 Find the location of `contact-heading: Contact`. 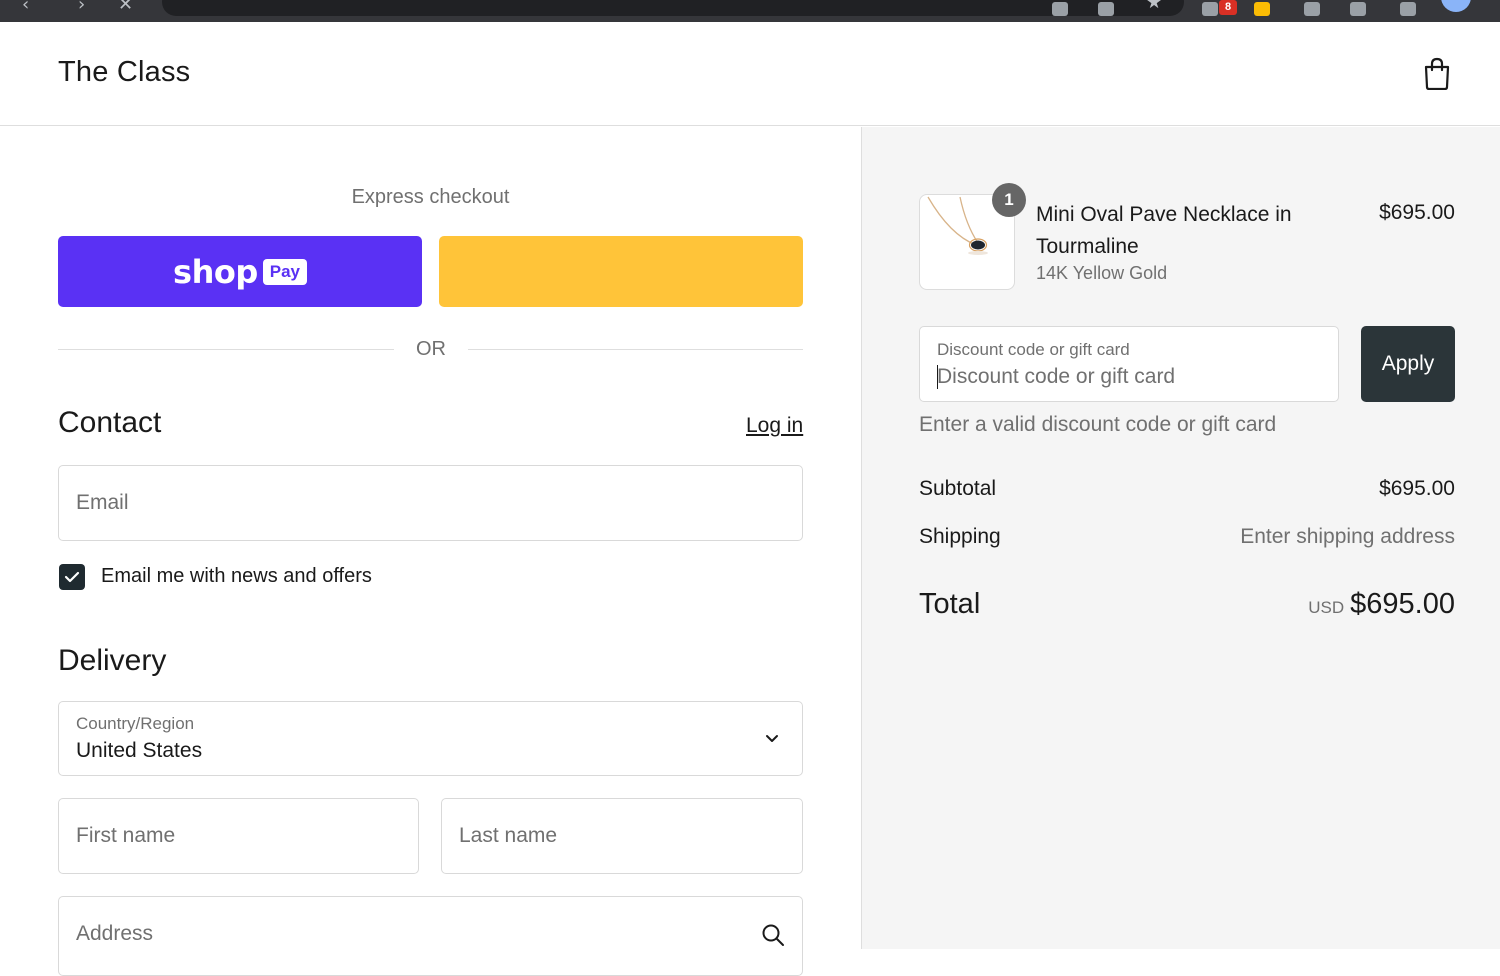

contact-heading: Contact is located at coordinates (110, 422).